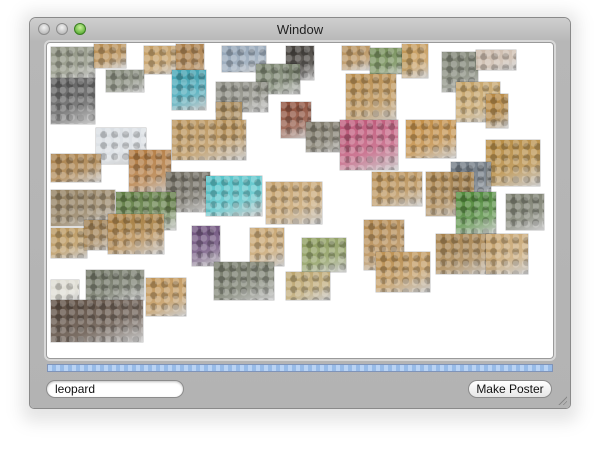 The width and height of the screenshot is (600, 450). I want to click on progress-bar, so click(300, 368).